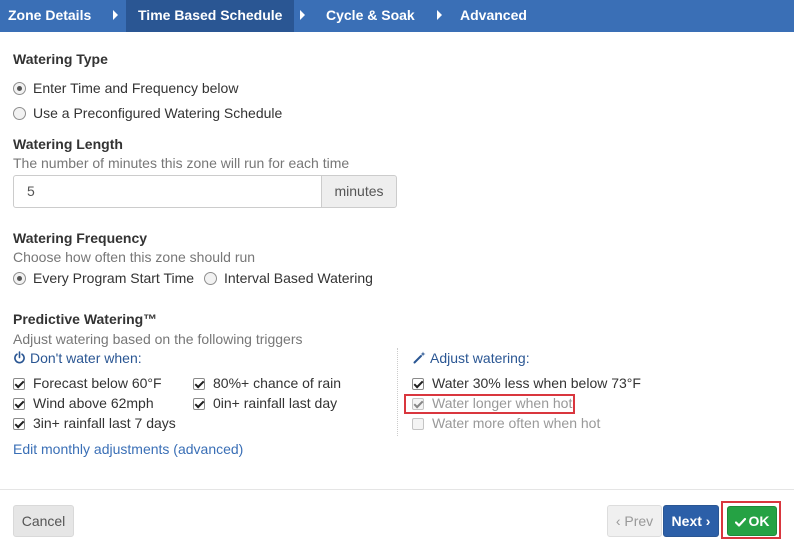 The width and height of the screenshot is (794, 549). I want to click on watering-frequency-heading: Watering Frequency, so click(80, 238).